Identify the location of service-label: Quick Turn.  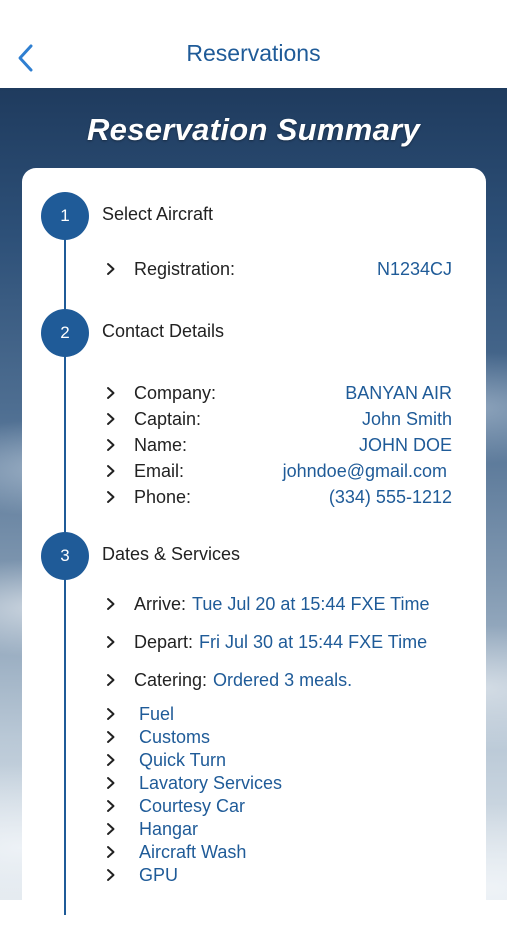
(183, 759).